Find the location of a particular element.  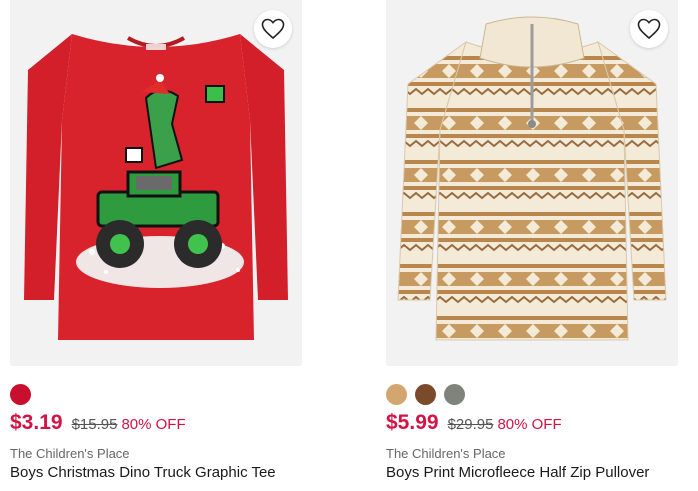

color-swatch-brown is located at coordinates (425, 394).